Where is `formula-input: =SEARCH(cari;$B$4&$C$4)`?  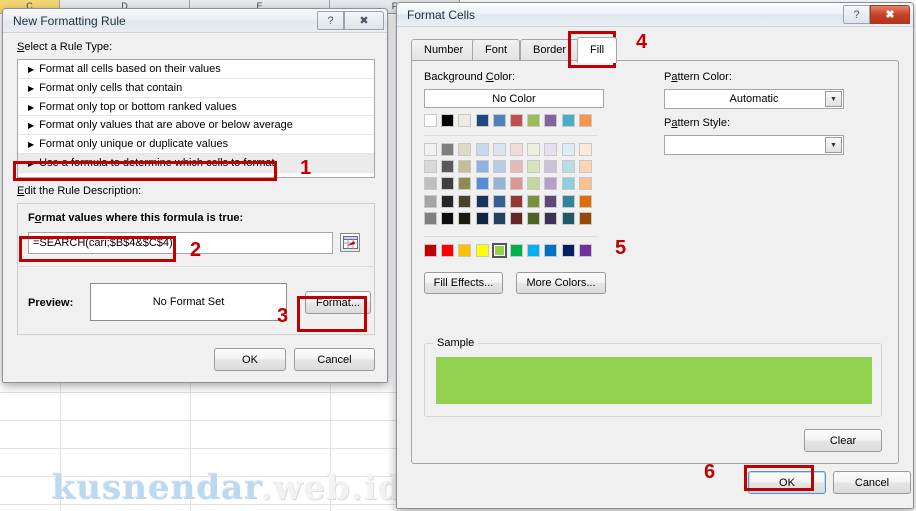
formula-input: =SEARCH(cari;$B$4&$C$4) is located at coordinates (180, 243).